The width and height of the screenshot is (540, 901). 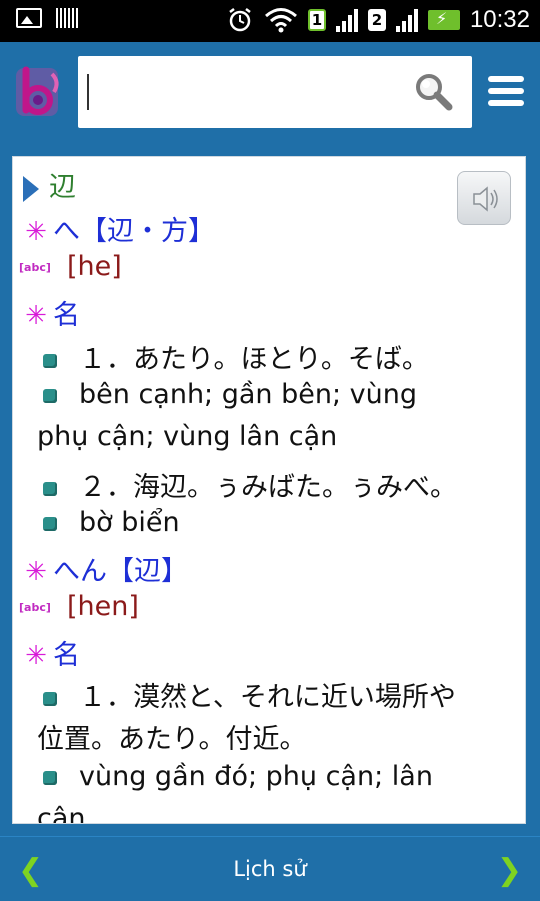 I want to click on sense-continuation: phụ cận; vùng lân cận, so click(x=187, y=436).